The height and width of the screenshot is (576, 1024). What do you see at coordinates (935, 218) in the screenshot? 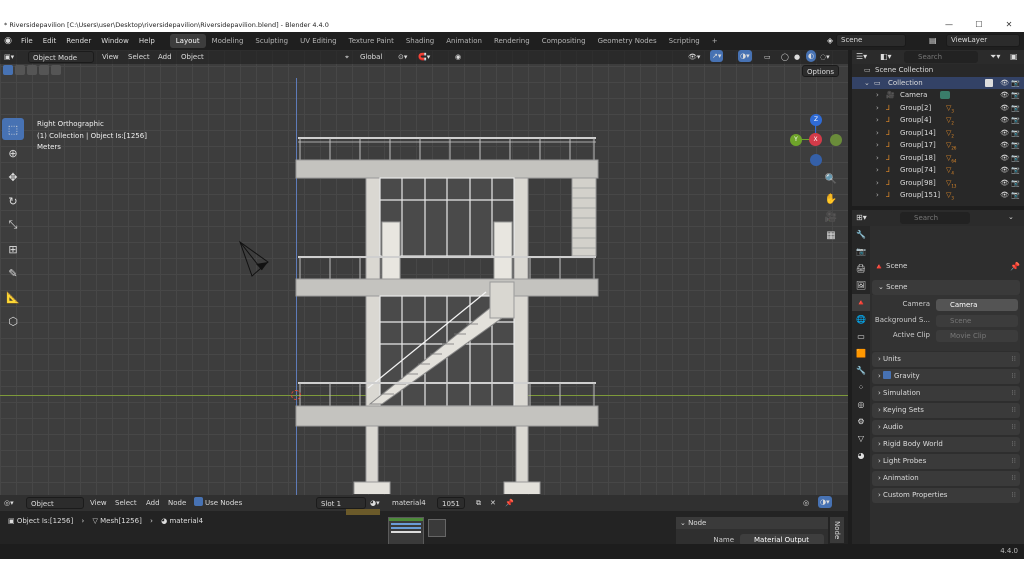
I see `properties-search-input: Search` at bounding box center [935, 218].